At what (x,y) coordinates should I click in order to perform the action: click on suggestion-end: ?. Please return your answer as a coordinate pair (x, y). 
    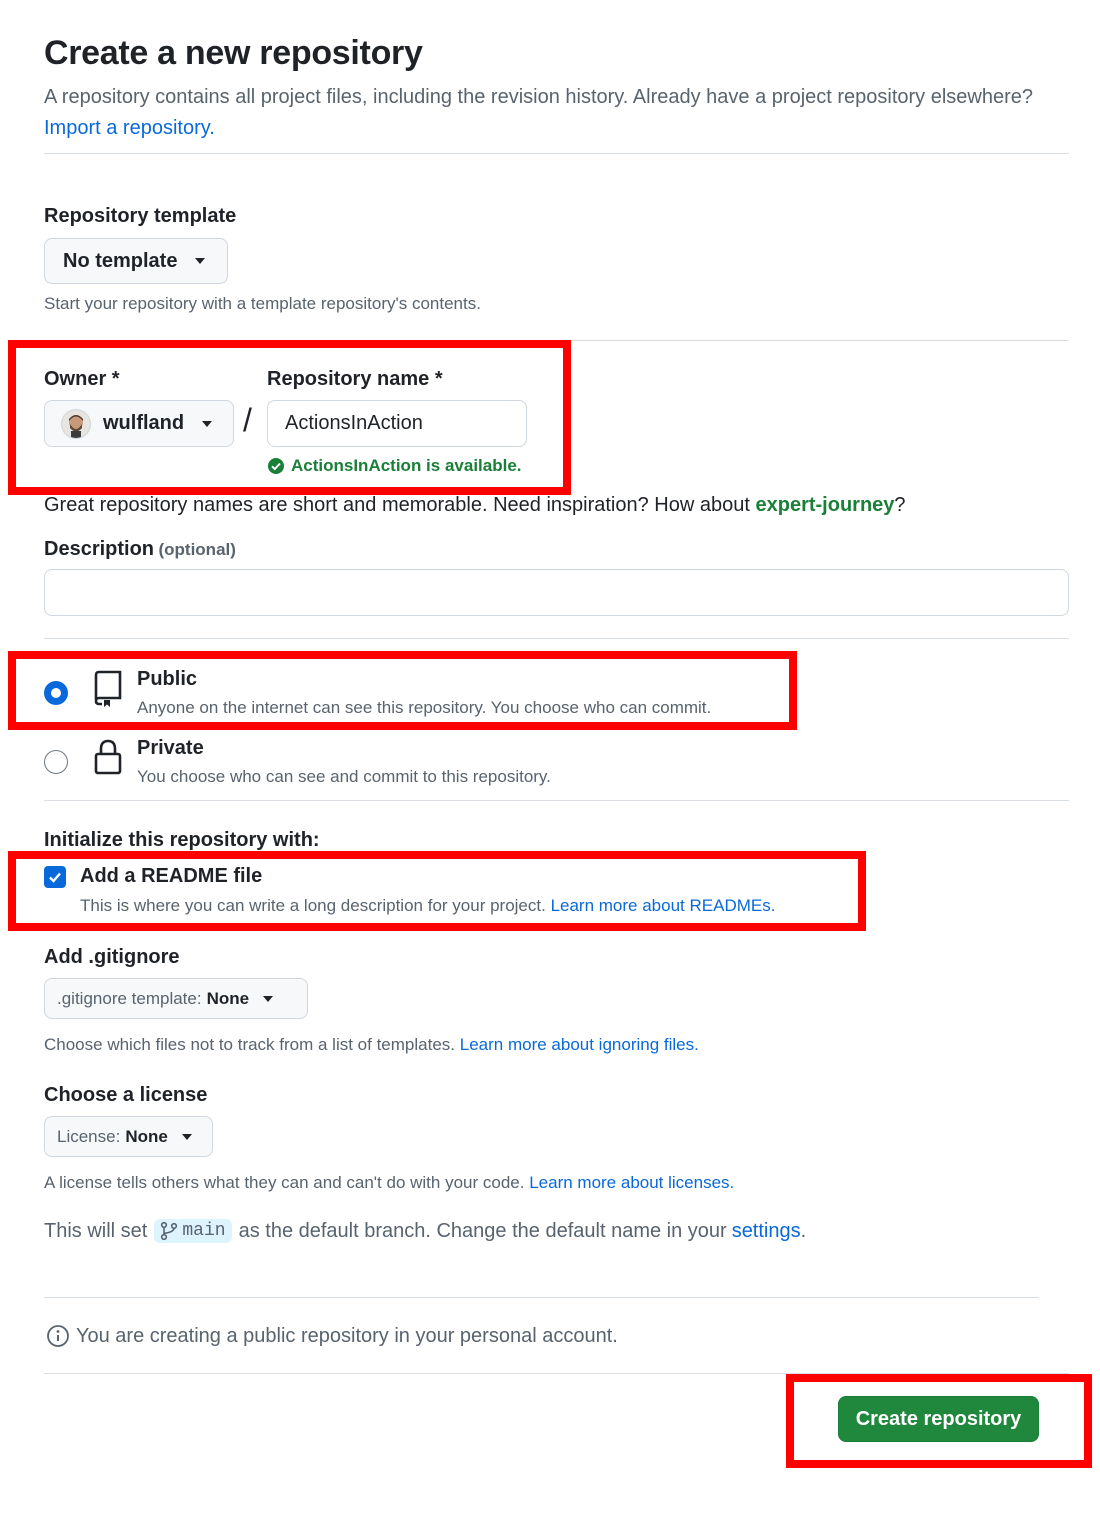
    Looking at the image, I should click on (900, 505).